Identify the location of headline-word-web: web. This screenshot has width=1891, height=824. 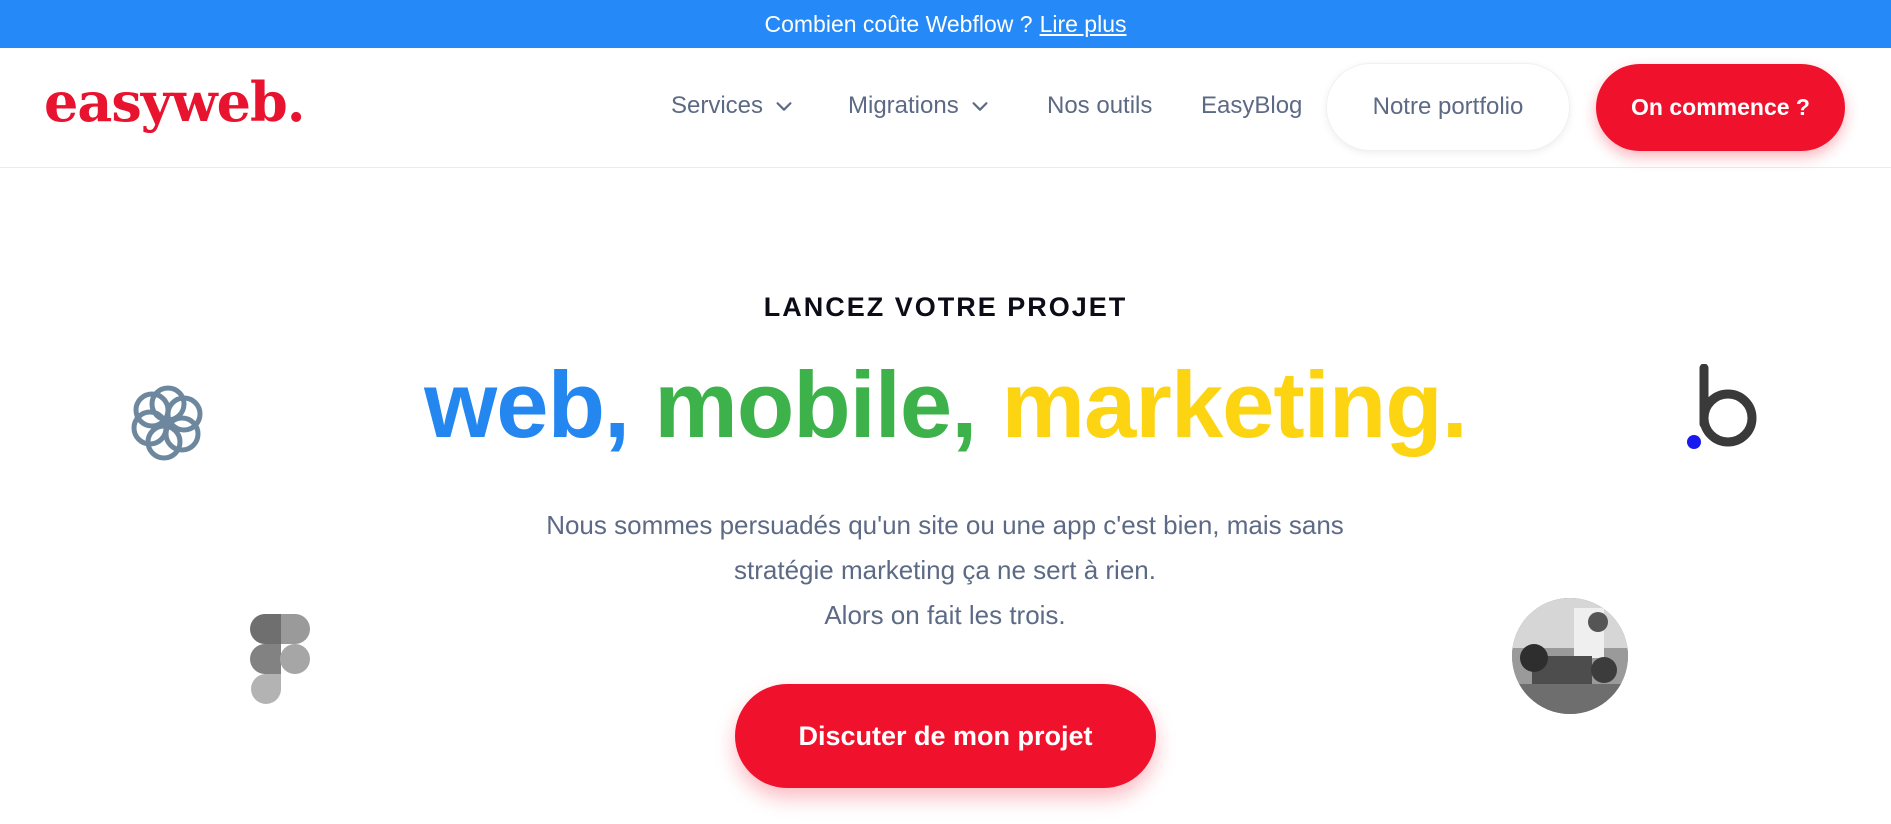
(514, 404).